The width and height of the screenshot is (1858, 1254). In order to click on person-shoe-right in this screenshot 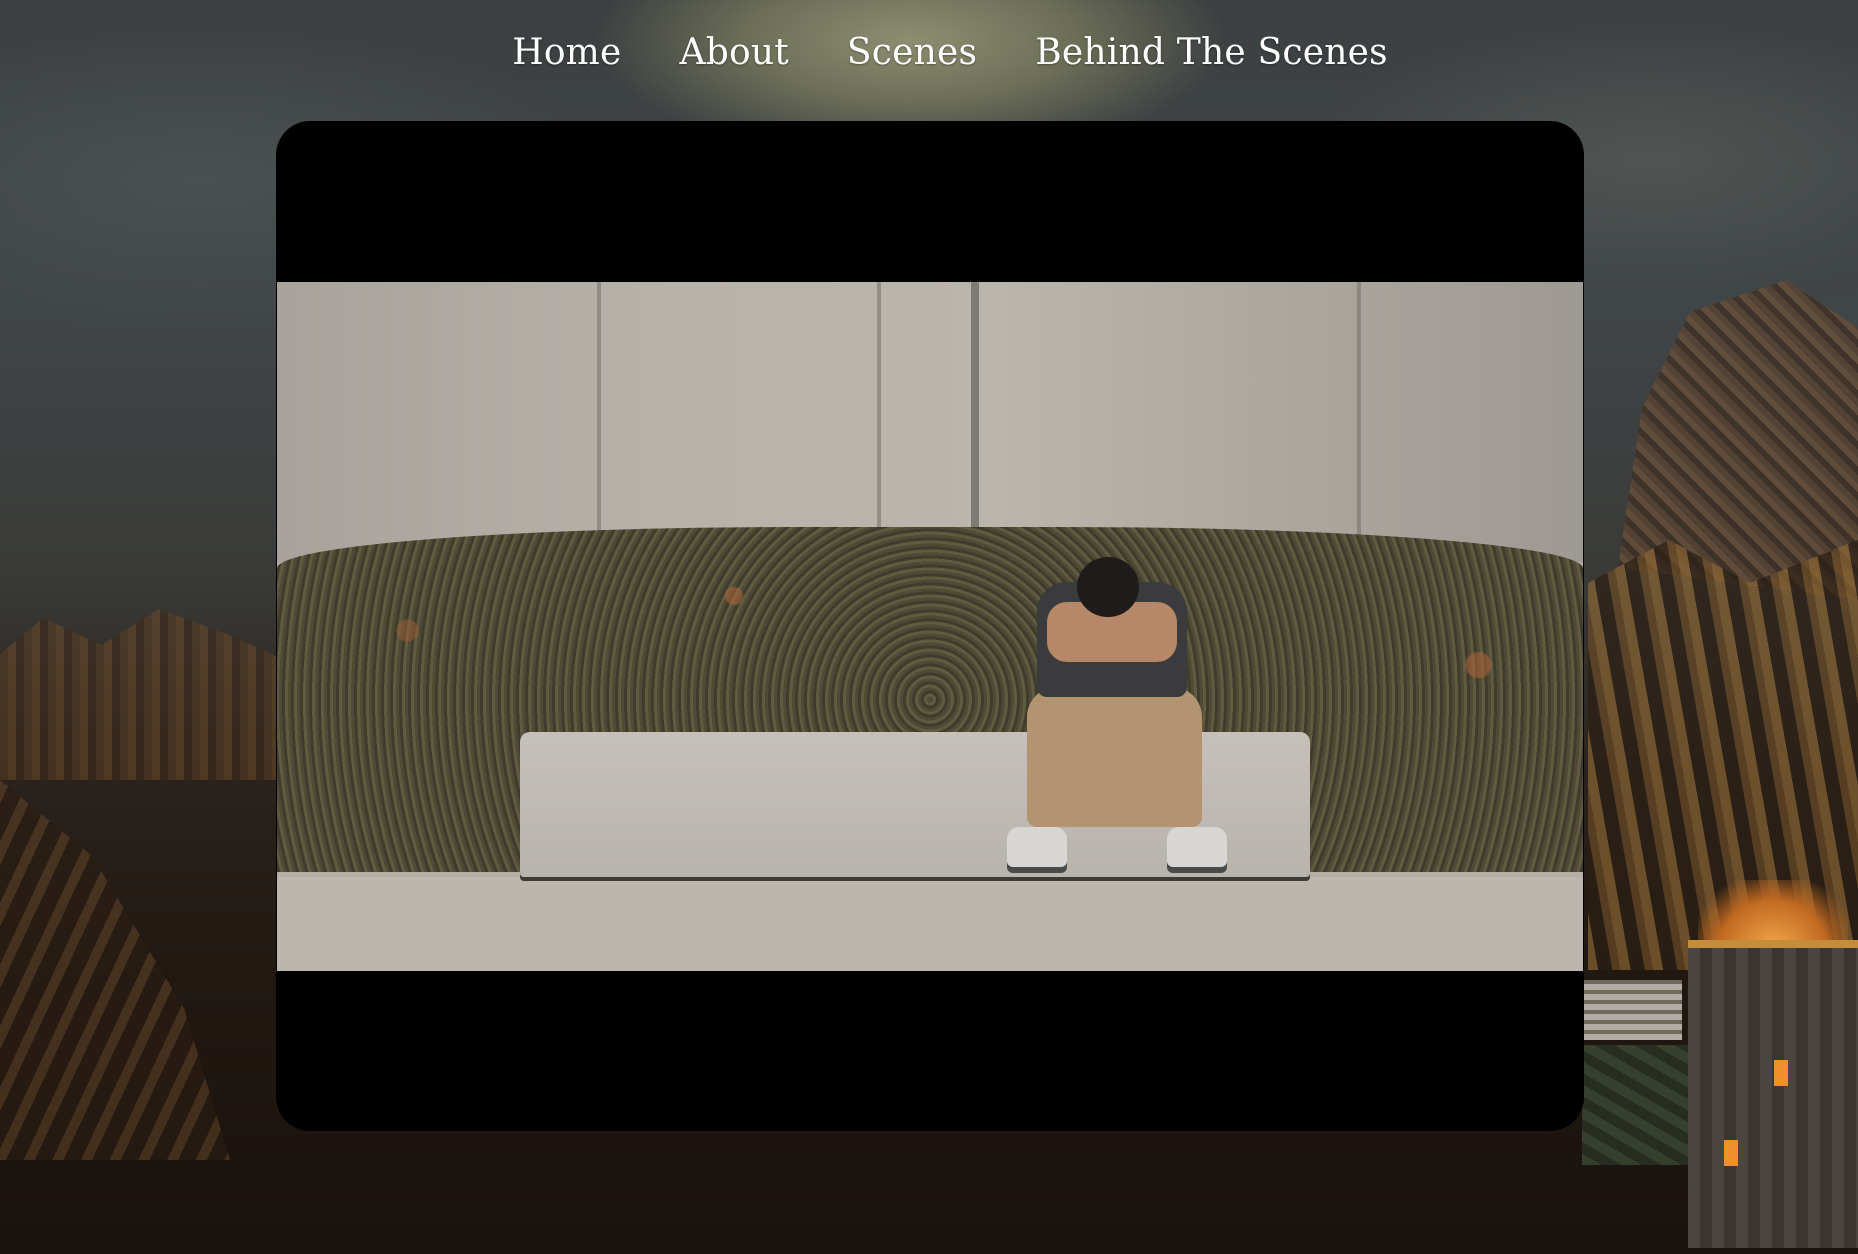, I will do `click(1197, 847)`.